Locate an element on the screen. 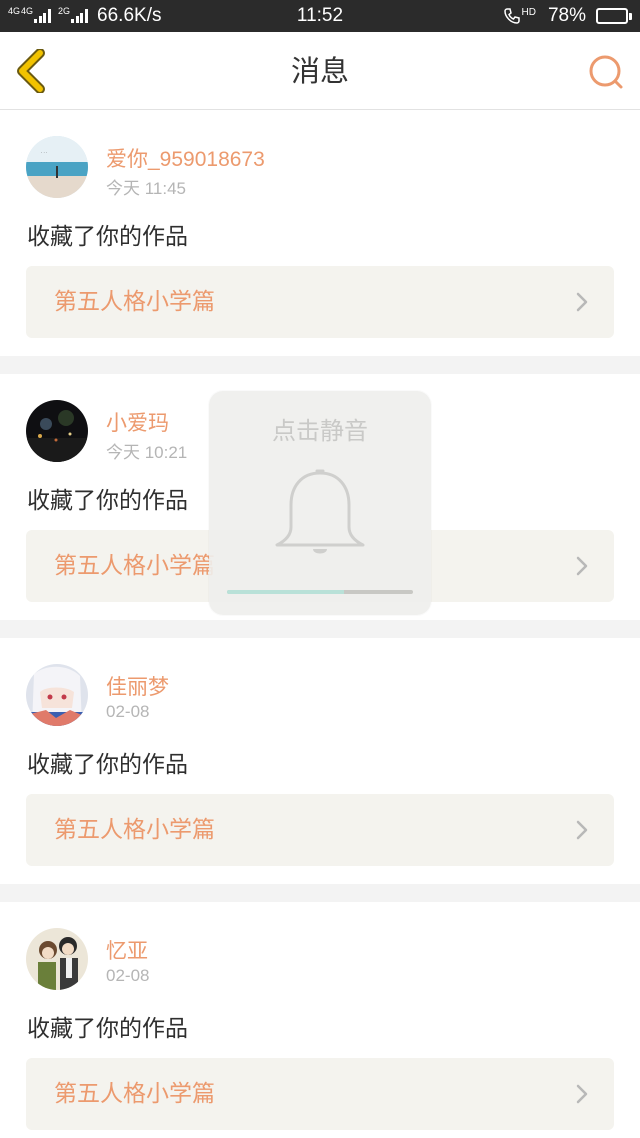  battery-percent: 78% is located at coordinates (566, 15).